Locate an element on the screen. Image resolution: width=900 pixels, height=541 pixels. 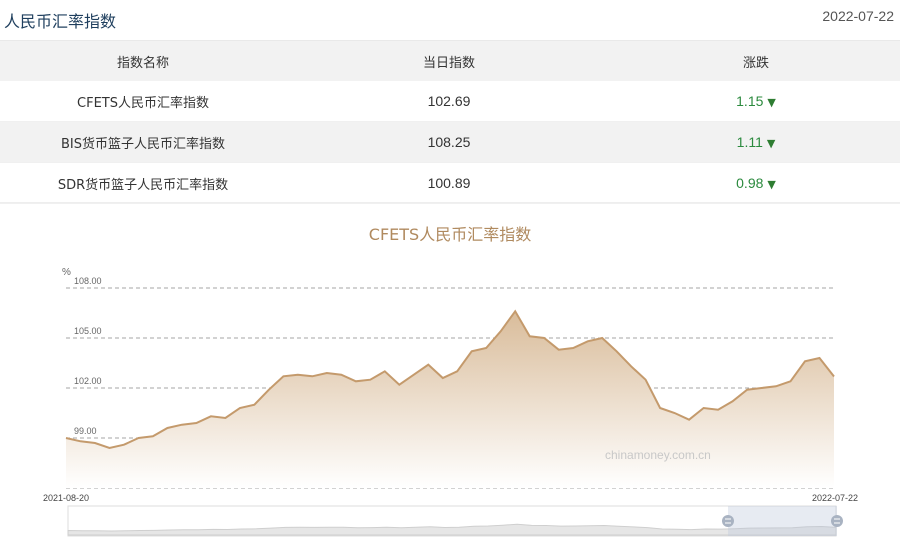
index-name-cell: SDR货币篮子人民币汇率指数 is located at coordinates (143, 185).